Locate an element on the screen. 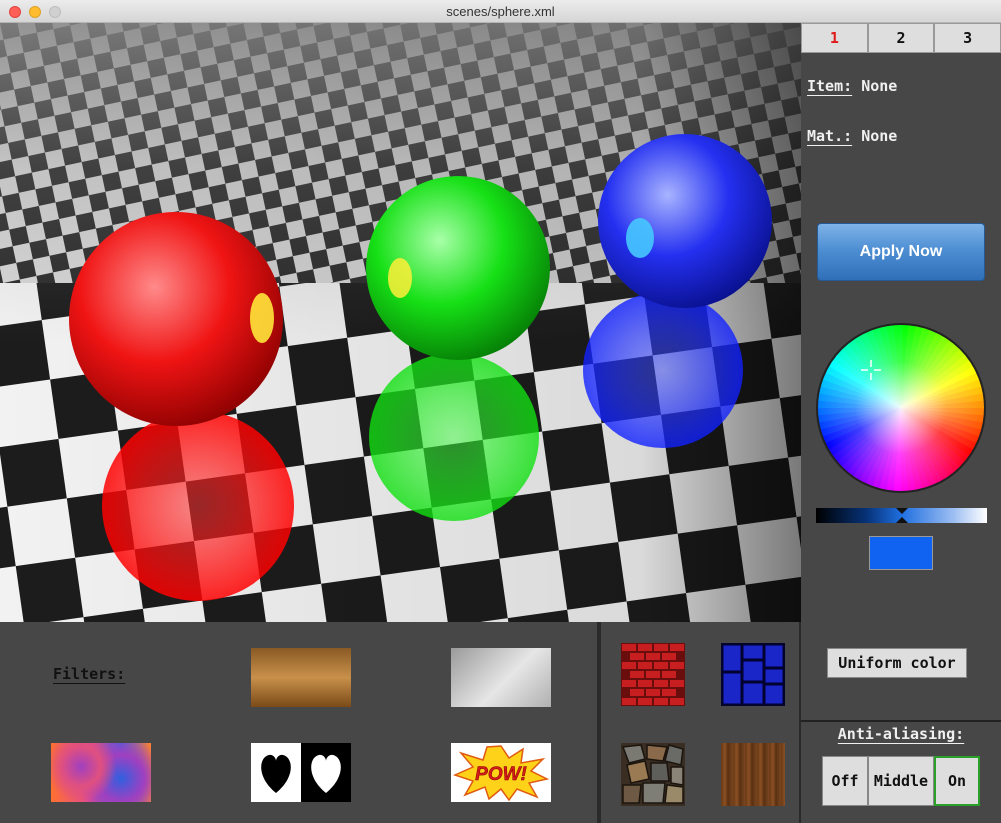  tile-icon is located at coordinates (753, 674).